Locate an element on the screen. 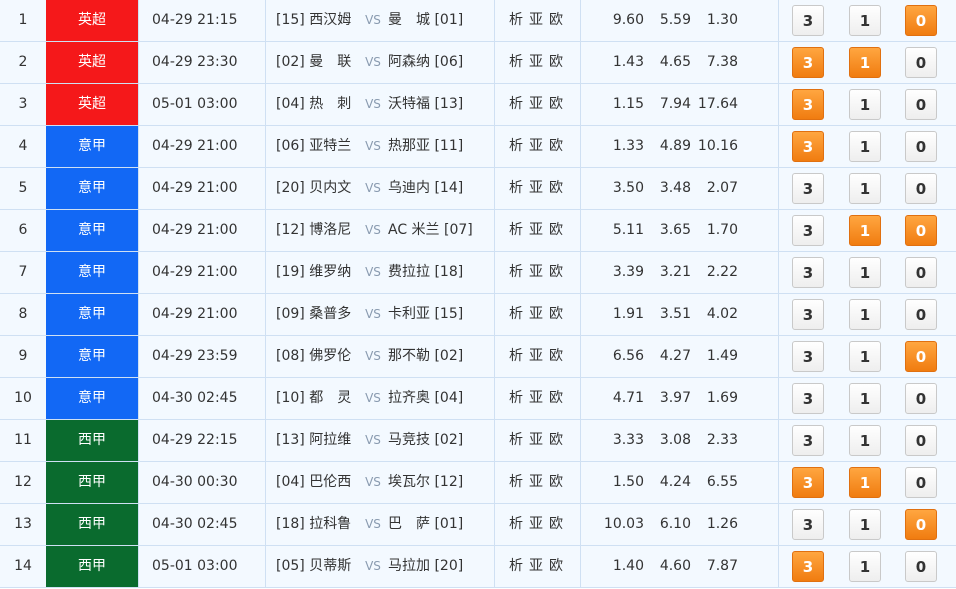  row-number: 1 is located at coordinates (23, 20).